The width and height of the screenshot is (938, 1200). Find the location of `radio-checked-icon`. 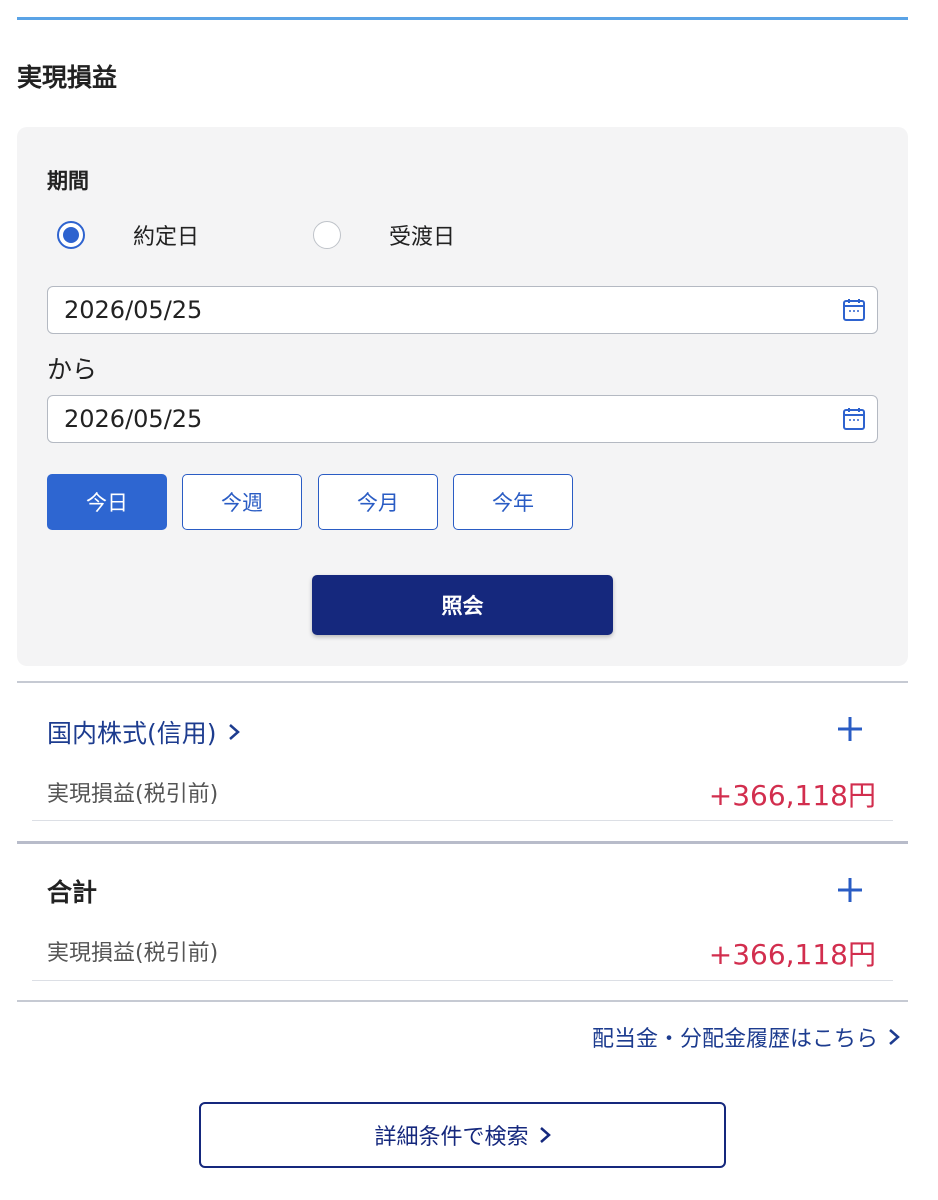

radio-checked-icon is located at coordinates (71, 235).